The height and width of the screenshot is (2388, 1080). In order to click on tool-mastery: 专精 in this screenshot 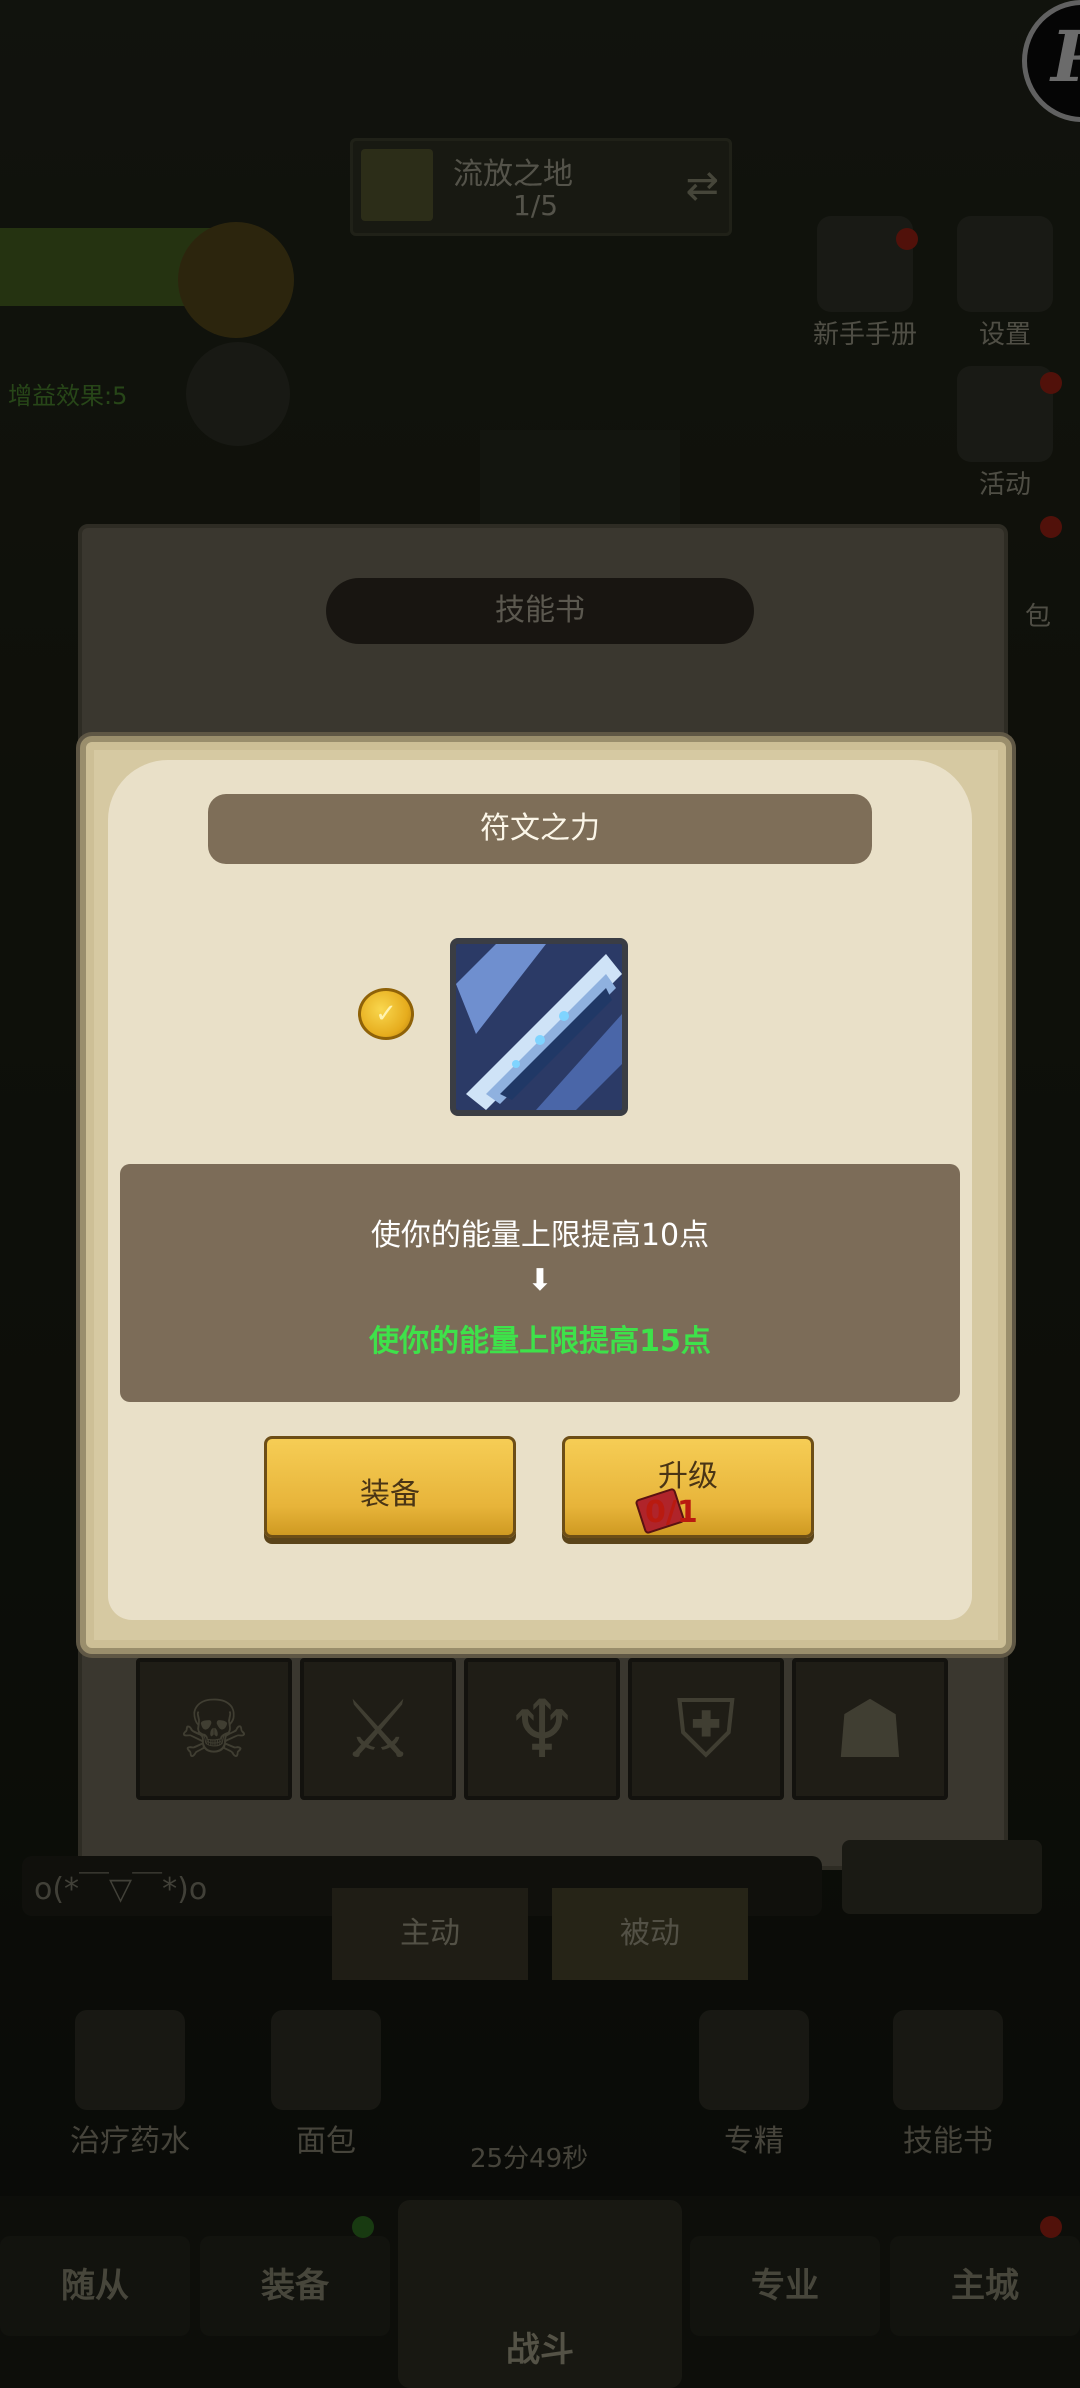, I will do `click(754, 2085)`.